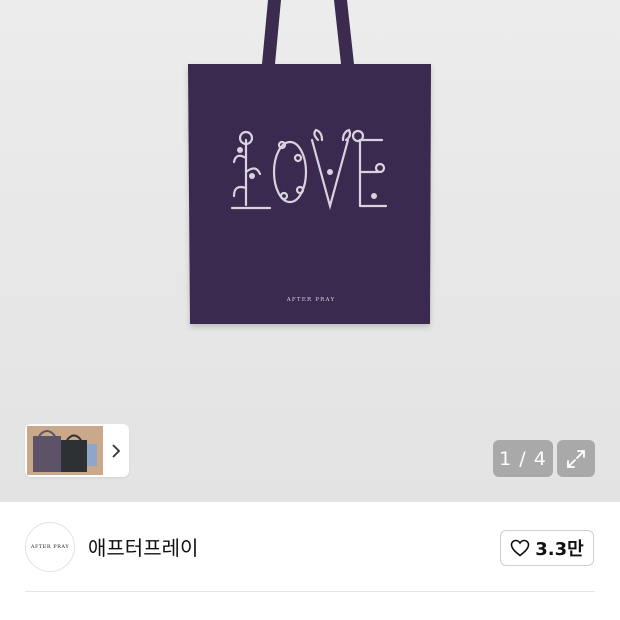  I want to click on like-button: 3.3만, so click(547, 548).